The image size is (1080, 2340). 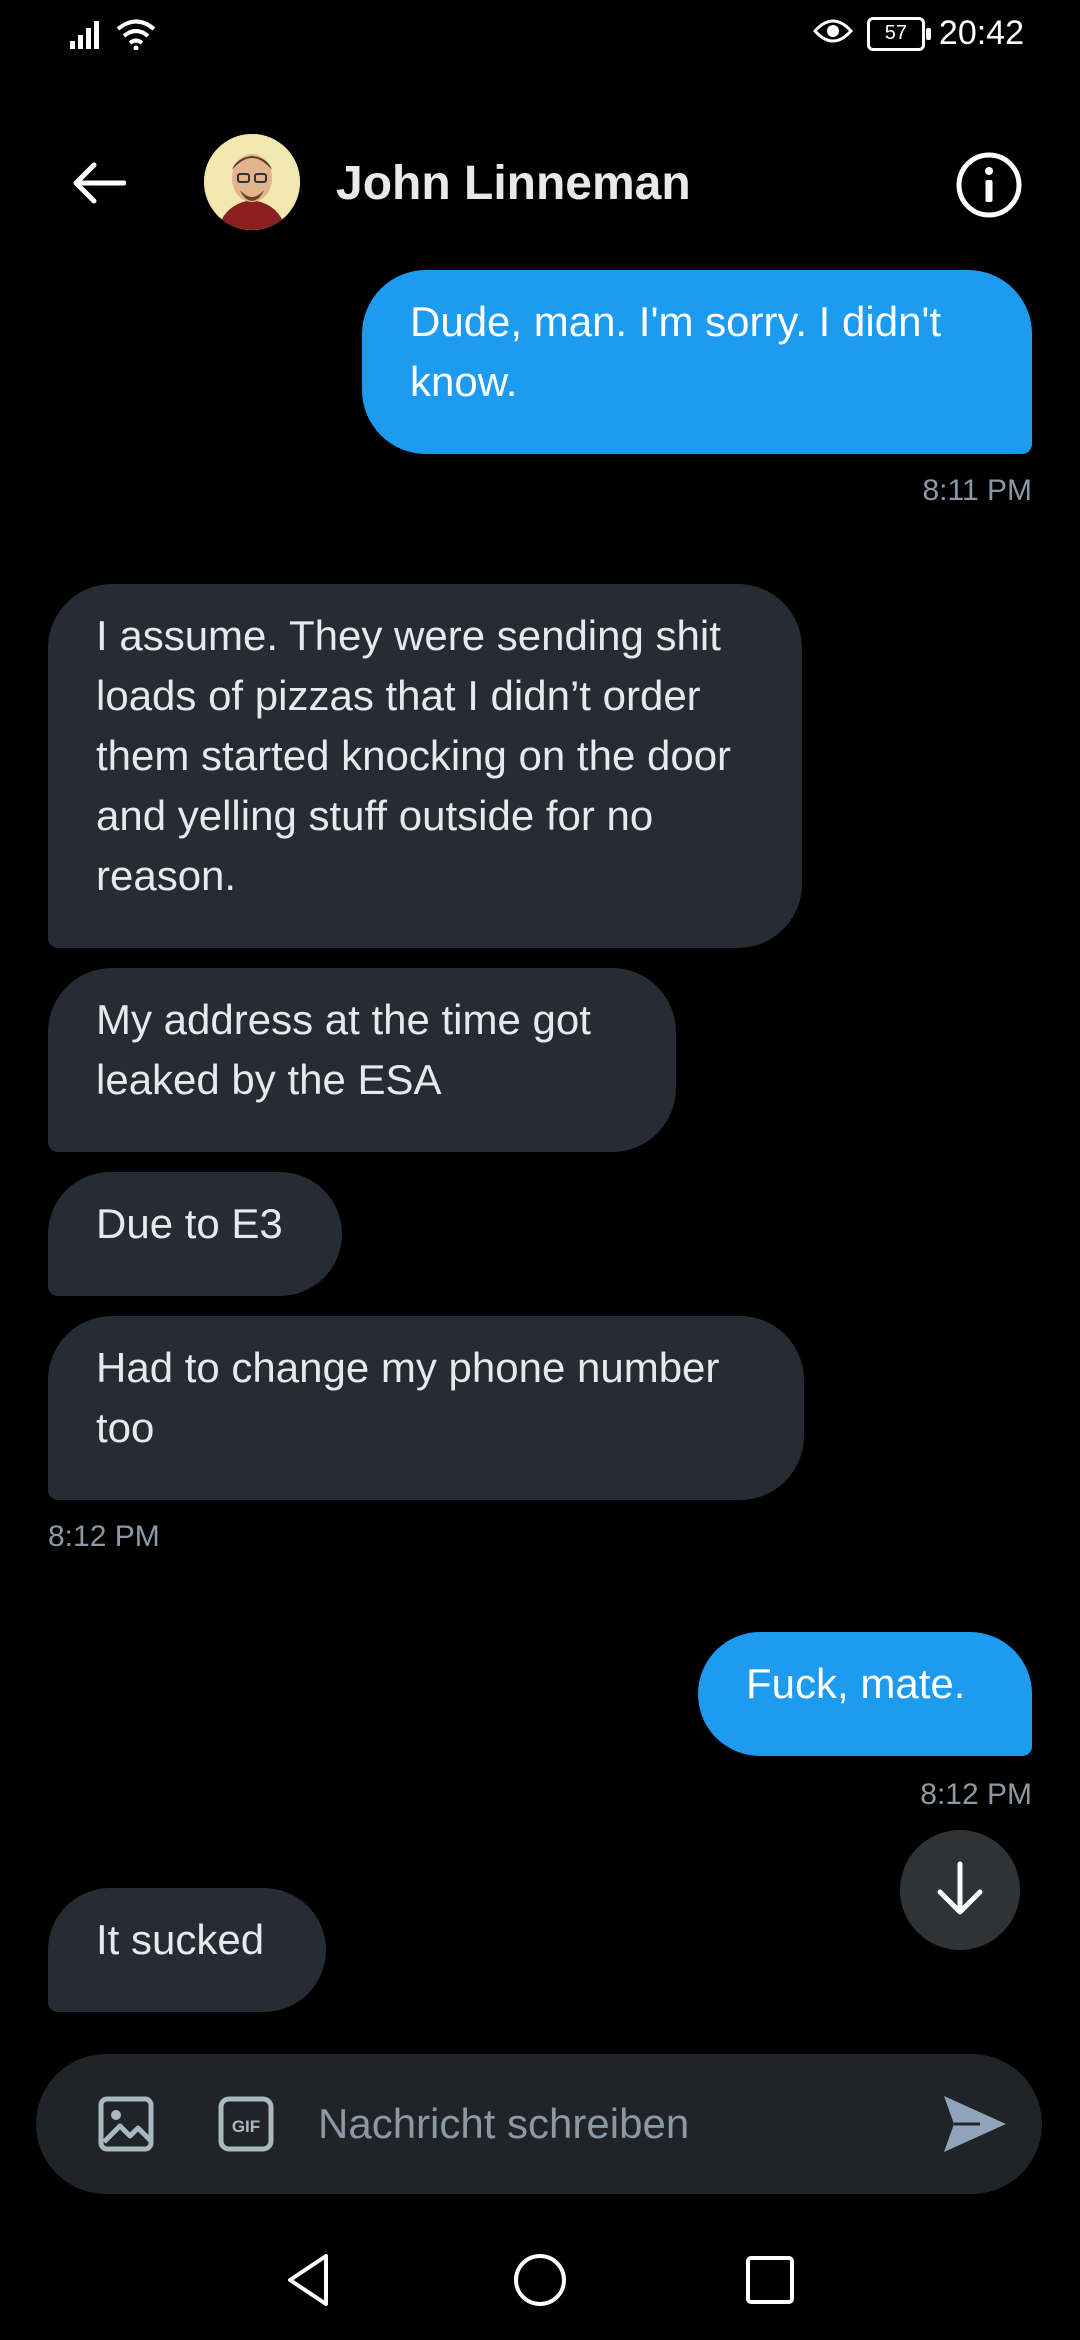 What do you see at coordinates (426, 1408) in the screenshot?
I see `message-incoming: Had to change my phone number too` at bounding box center [426, 1408].